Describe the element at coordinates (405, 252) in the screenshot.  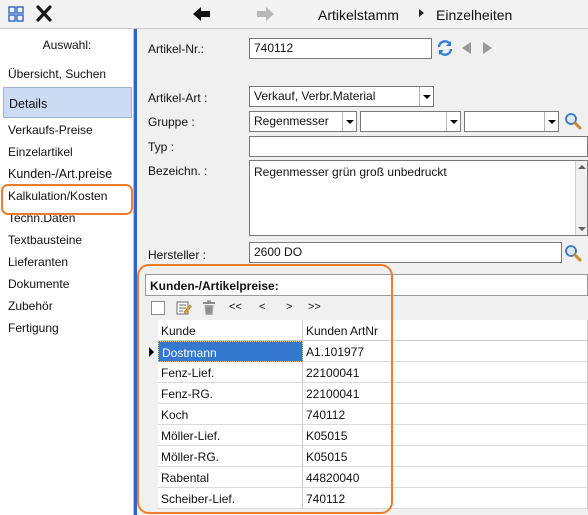
I see `hersteller-field: 2600 DO` at that location.